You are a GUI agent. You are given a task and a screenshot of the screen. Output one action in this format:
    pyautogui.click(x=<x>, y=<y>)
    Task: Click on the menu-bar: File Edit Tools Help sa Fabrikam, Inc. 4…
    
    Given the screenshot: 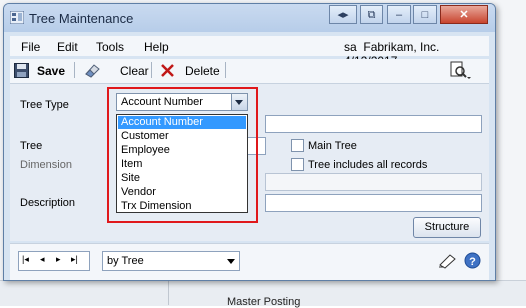 What is the action you would take?
    pyautogui.click(x=249, y=52)
    